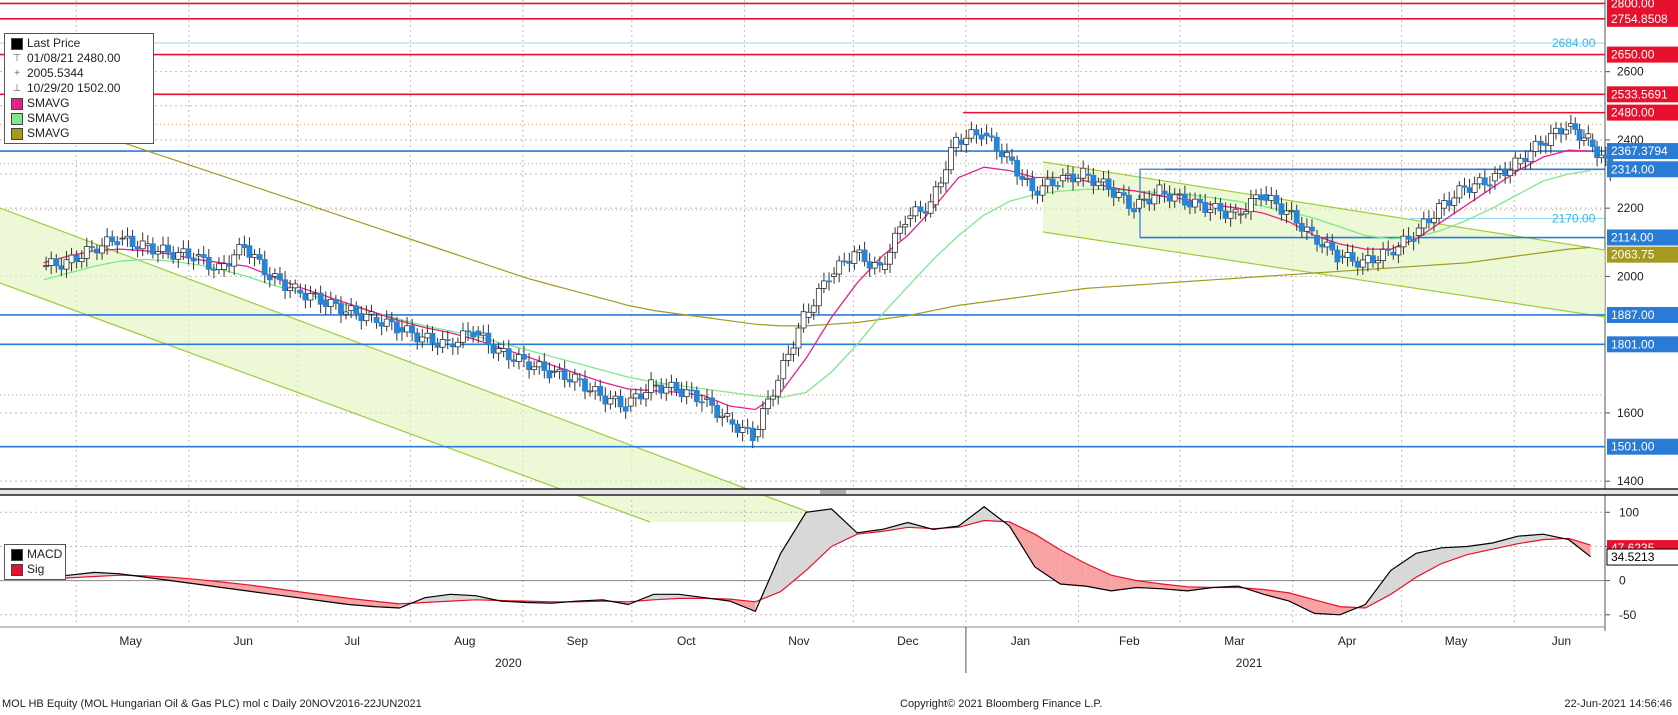 The height and width of the screenshot is (715, 1678). Describe the element at coordinates (1632, 238) in the screenshot. I see `level-label: 2114.00` at that location.